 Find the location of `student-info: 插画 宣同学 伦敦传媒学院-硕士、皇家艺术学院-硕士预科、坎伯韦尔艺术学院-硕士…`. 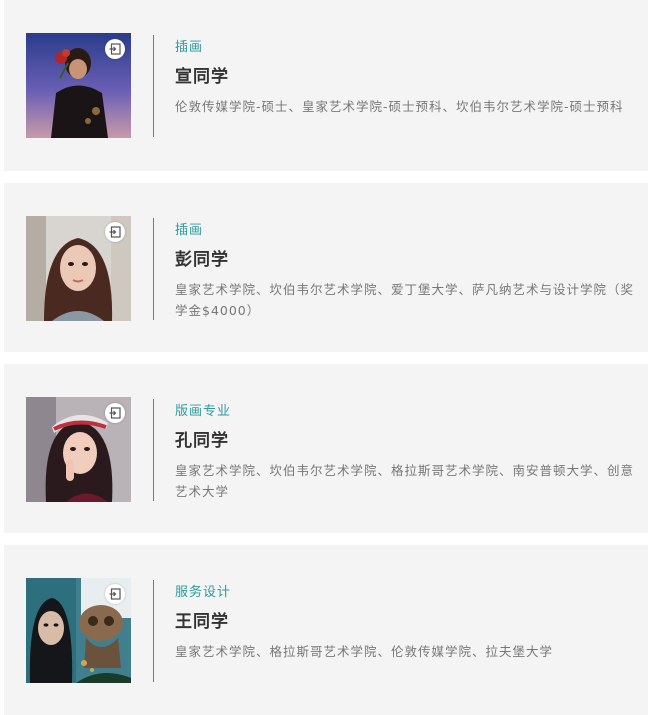

student-info: 插画 宣同学 伦敦传媒学院-硕士、皇家艺术学院-硕士预科、坎伯韦尔艺术学院-硕士… is located at coordinates (404, 78).